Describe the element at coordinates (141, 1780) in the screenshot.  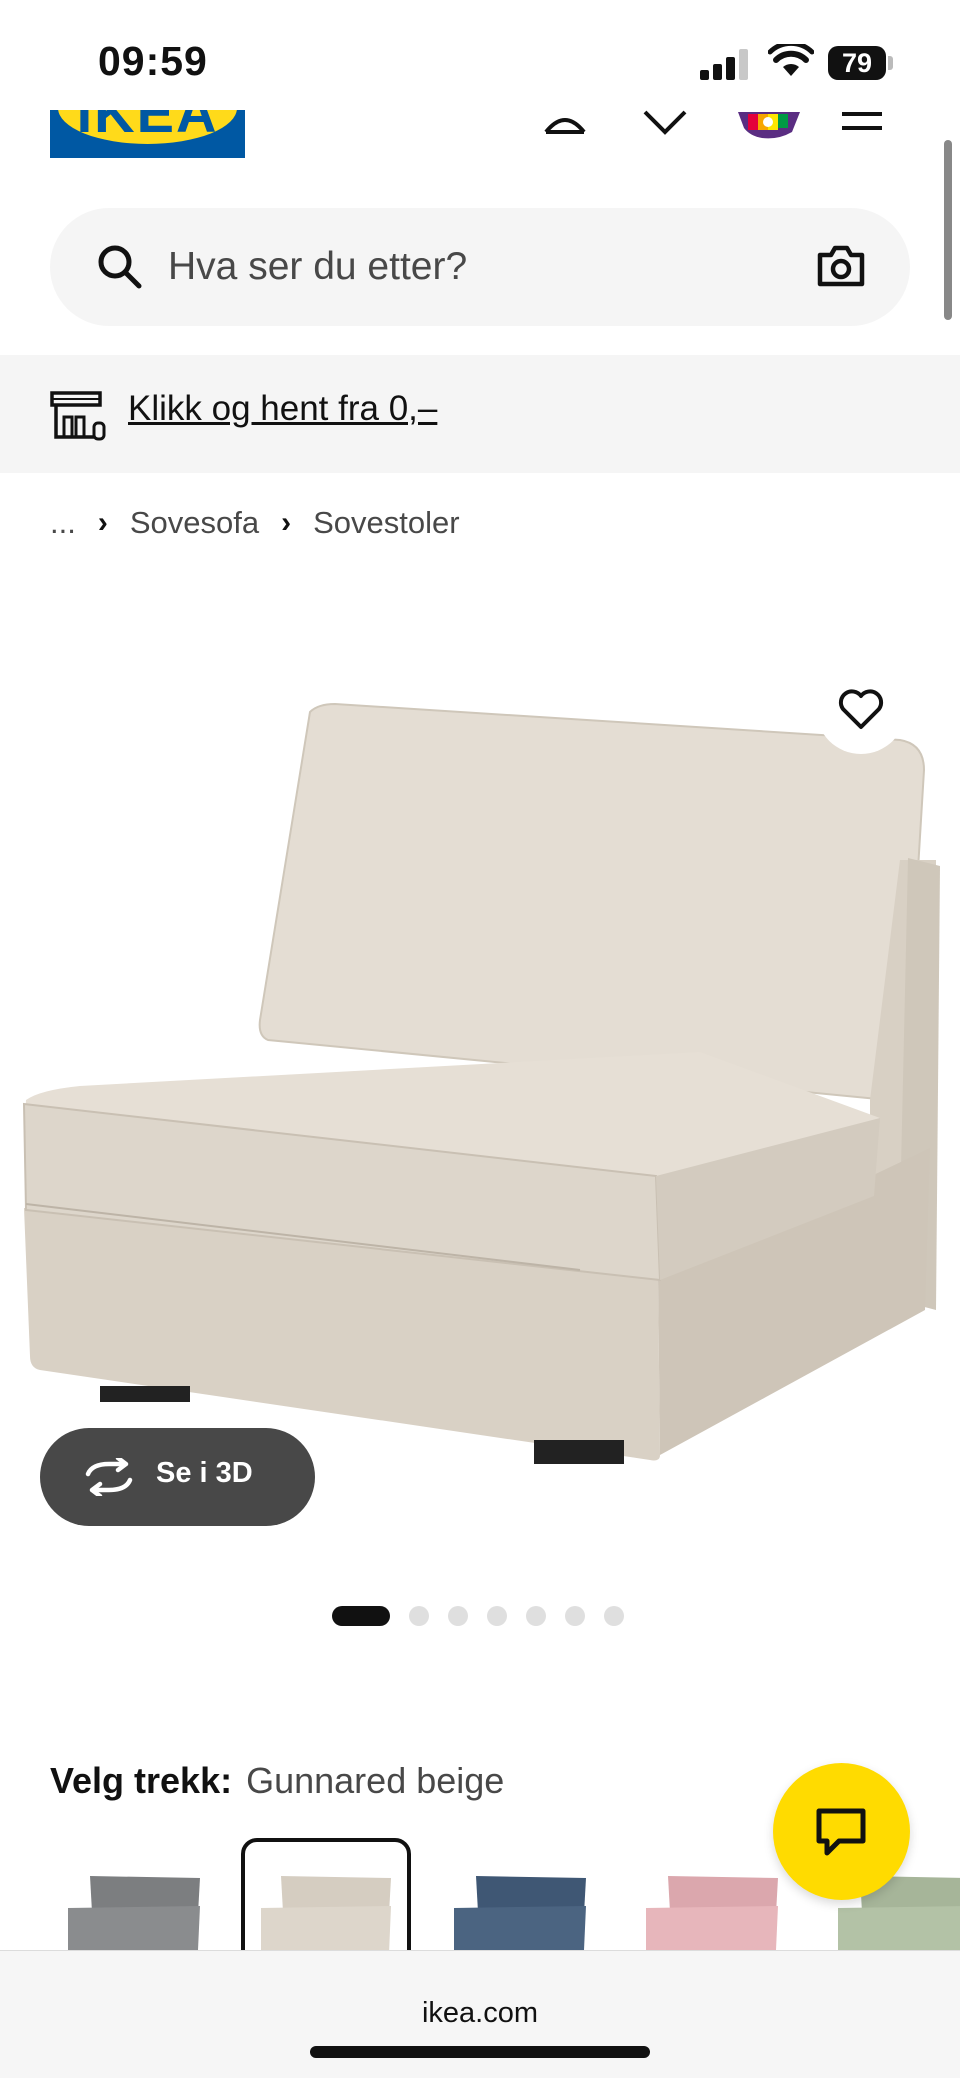
I see `cover-label: Velg trekk:` at that location.